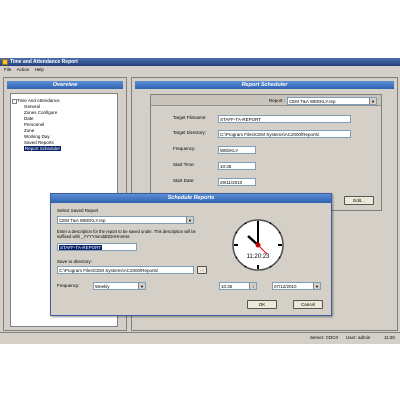 This screenshot has height=400, width=400. I want to click on menu-file: File, so click(7, 69).